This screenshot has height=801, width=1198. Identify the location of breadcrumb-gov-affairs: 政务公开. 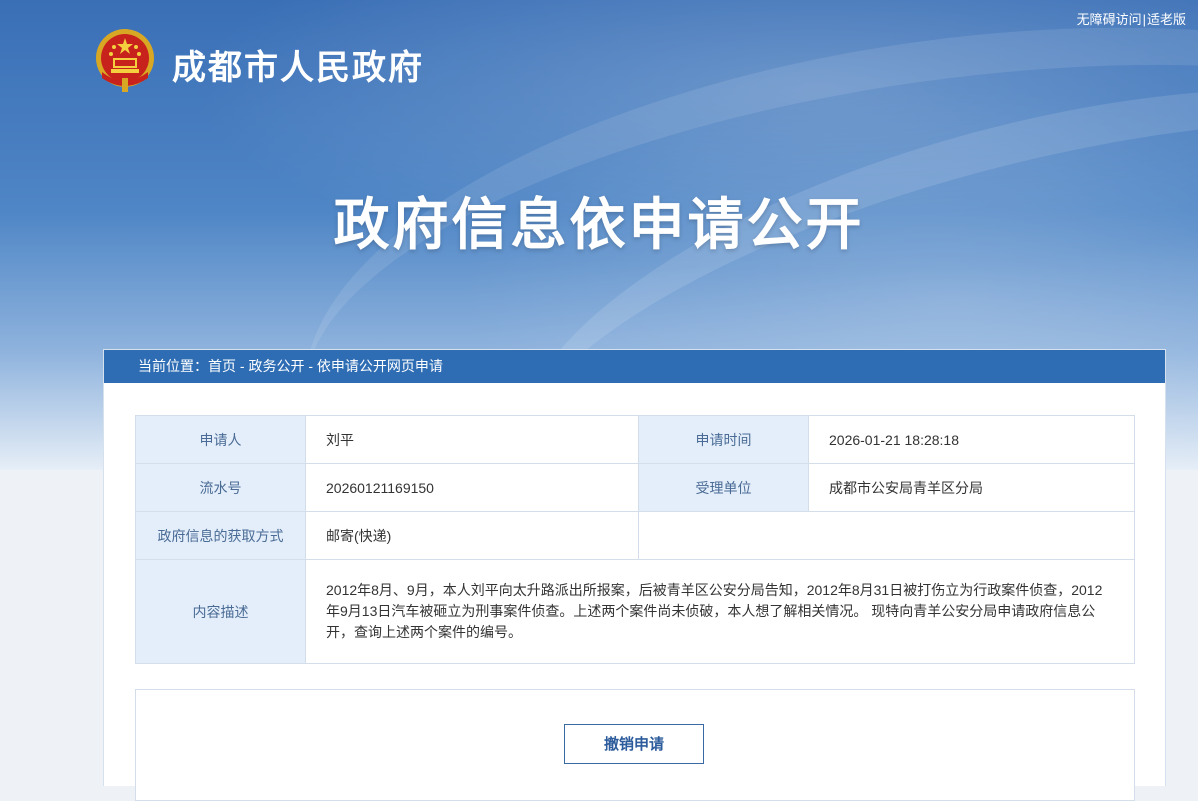
(276, 366).